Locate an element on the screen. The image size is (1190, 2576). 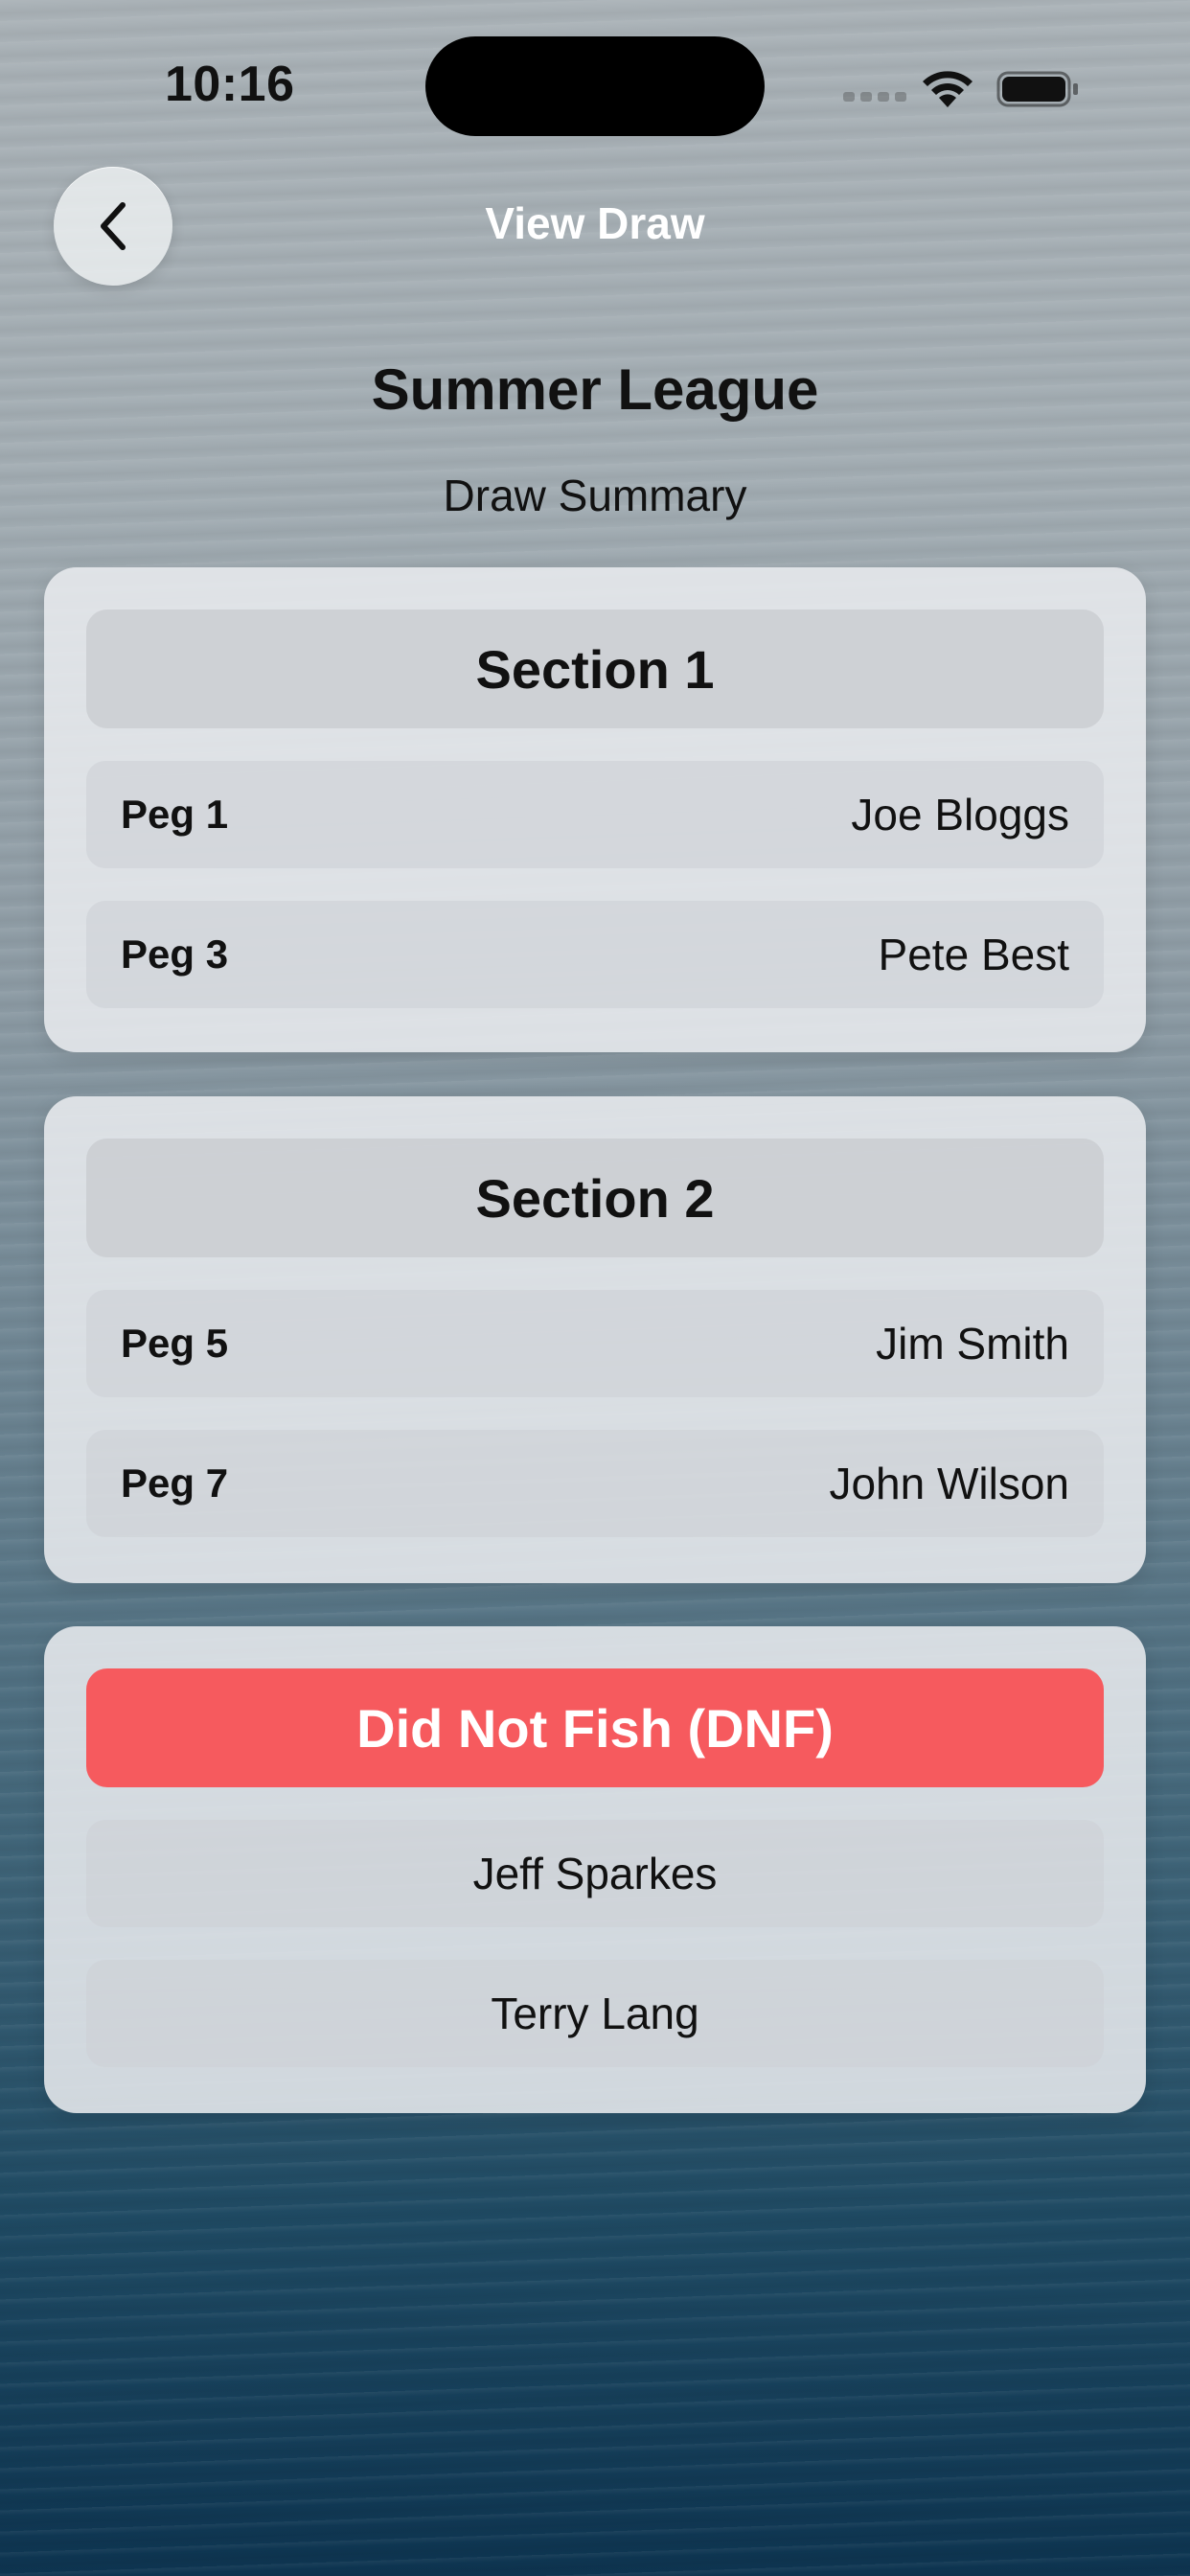
angler-name: Jeff Sparkes is located at coordinates (595, 1874).